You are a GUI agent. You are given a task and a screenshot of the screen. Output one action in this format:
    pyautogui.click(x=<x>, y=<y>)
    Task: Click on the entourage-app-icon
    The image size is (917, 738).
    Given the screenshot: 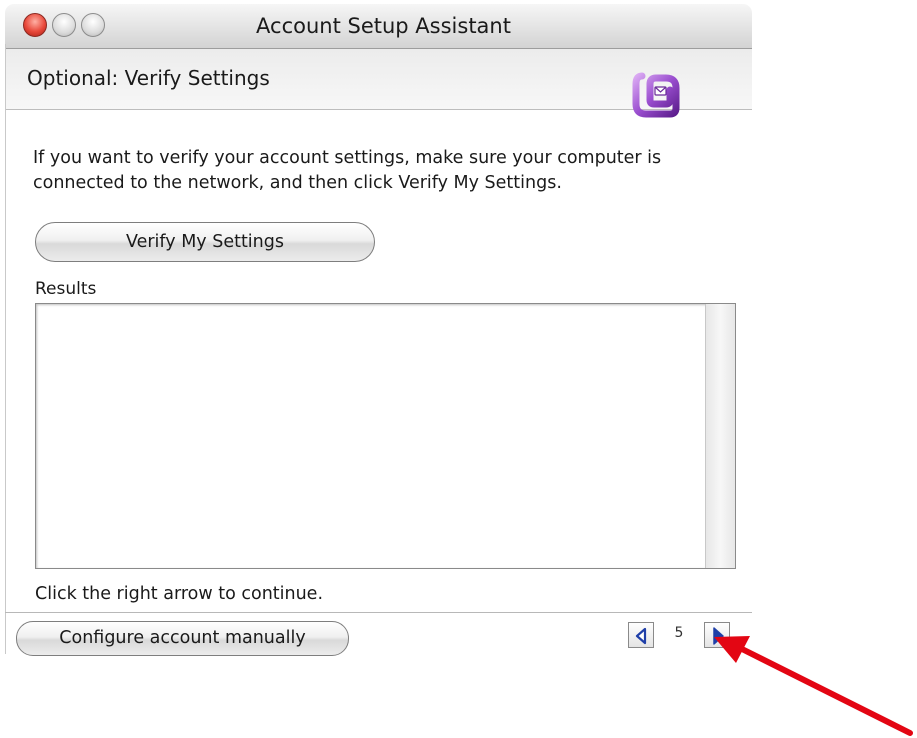 What is the action you would take?
    pyautogui.click(x=656, y=95)
    